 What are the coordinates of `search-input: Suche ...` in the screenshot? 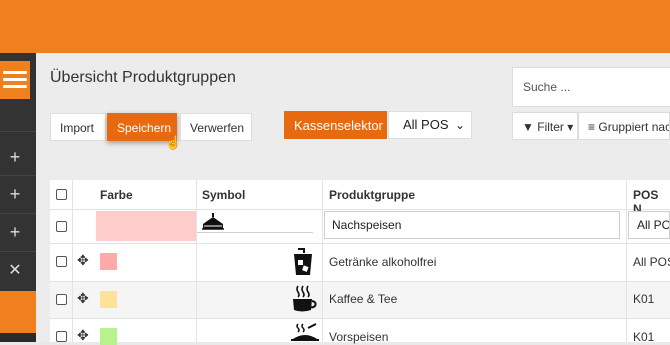 It's located at (591, 87).